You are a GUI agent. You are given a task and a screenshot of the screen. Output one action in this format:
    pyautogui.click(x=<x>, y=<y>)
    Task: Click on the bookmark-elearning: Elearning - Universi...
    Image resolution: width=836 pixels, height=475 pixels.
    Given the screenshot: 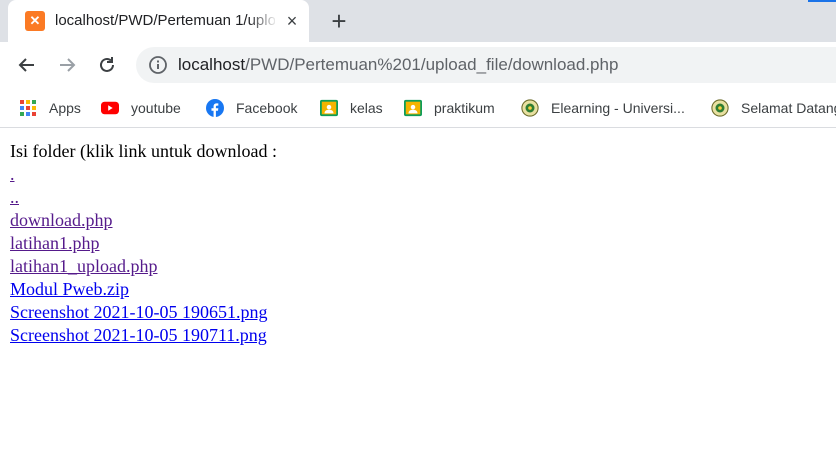 What is the action you would take?
    pyautogui.click(x=603, y=108)
    